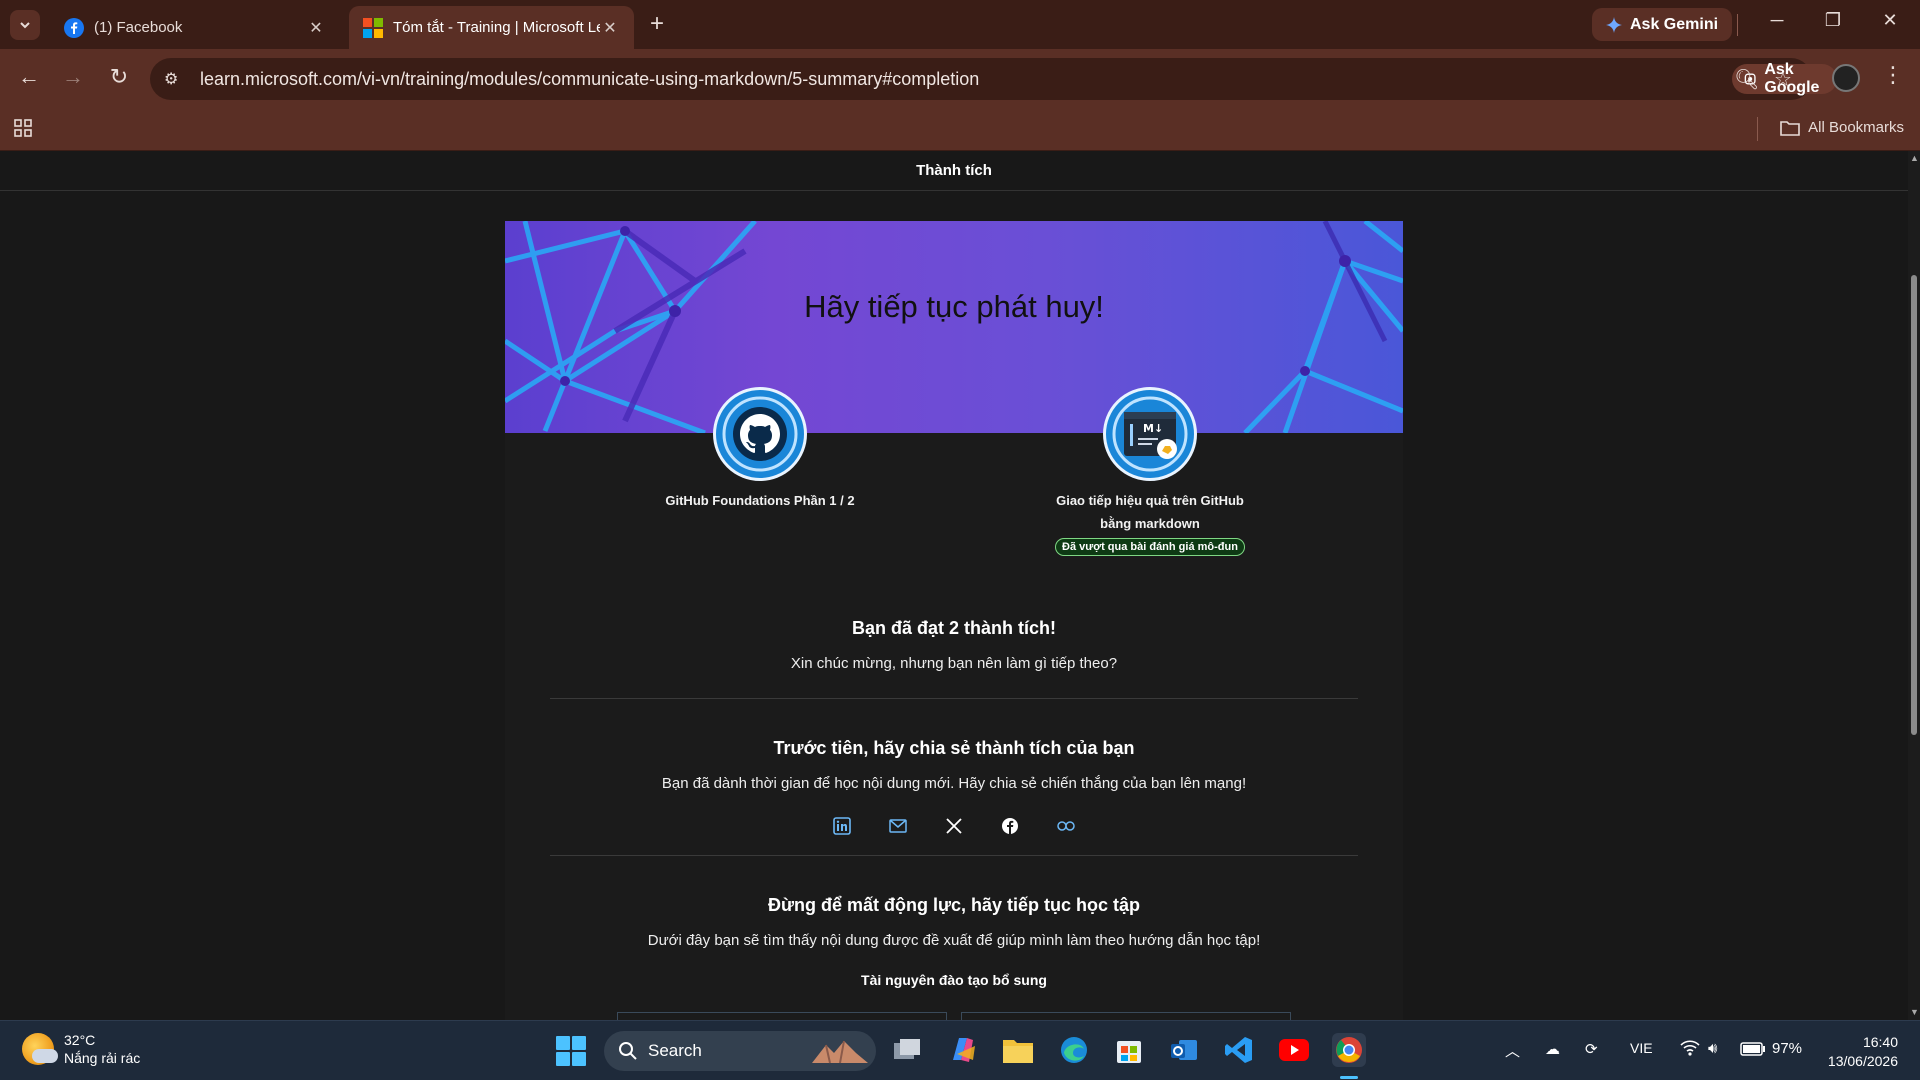  I want to click on minimize-button: ─, so click(1777, 20).